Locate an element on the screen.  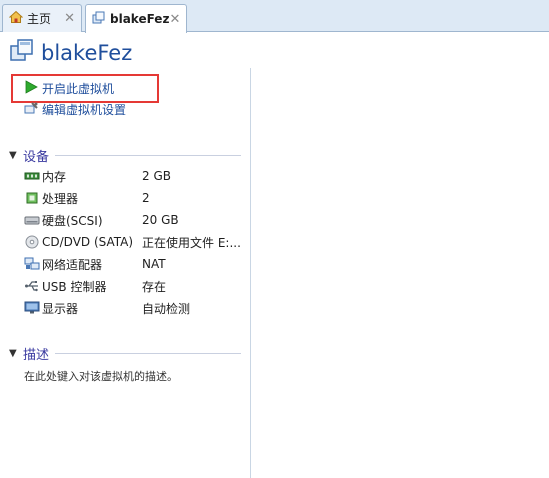
cd-dvd-icon is located at coordinates (32, 242).